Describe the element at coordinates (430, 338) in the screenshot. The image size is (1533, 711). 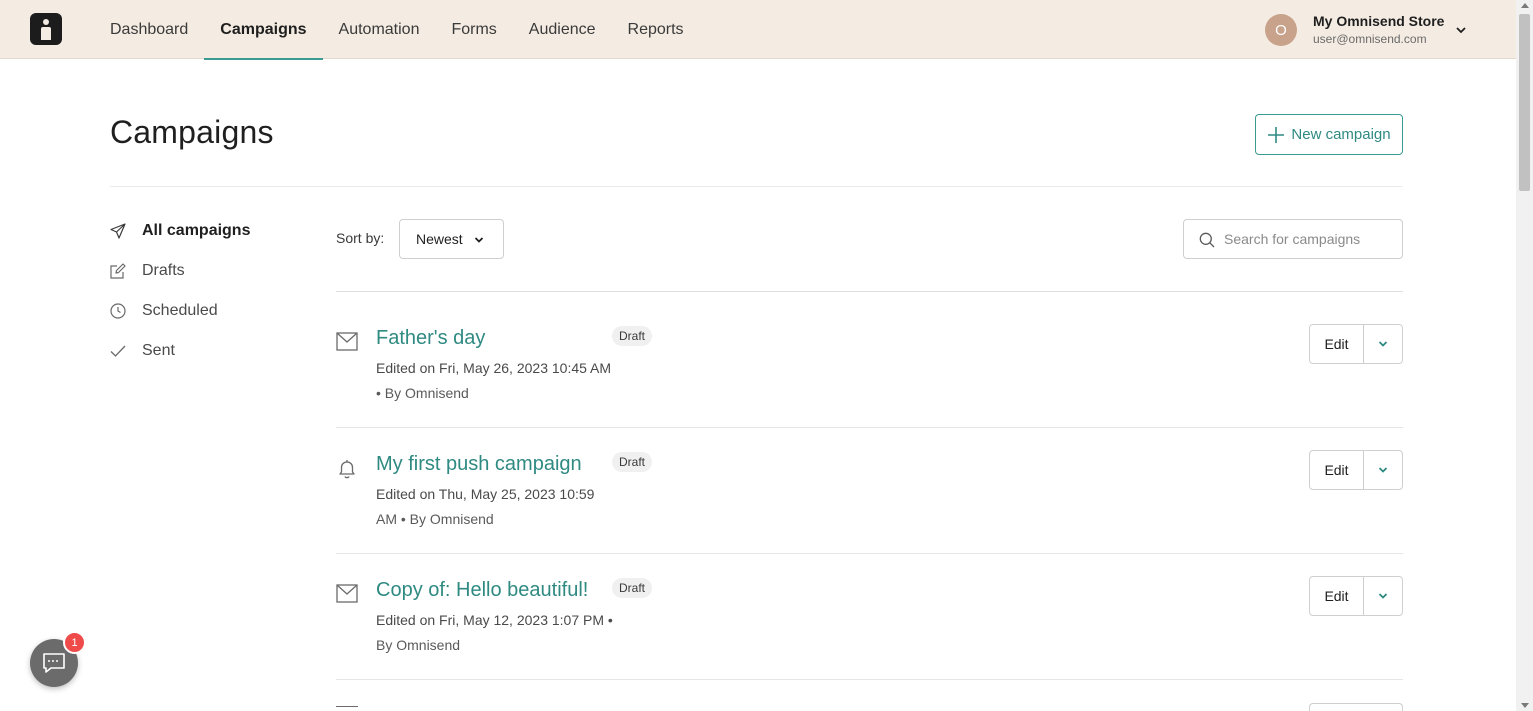
I see `campaign-title: Father's day` at that location.